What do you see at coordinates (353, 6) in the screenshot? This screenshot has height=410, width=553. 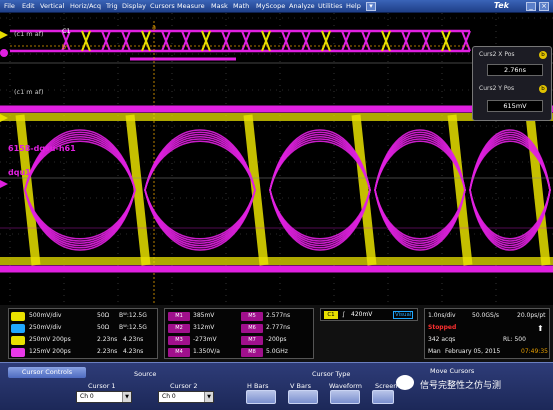 I see `menu-help: Help` at bounding box center [353, 6].